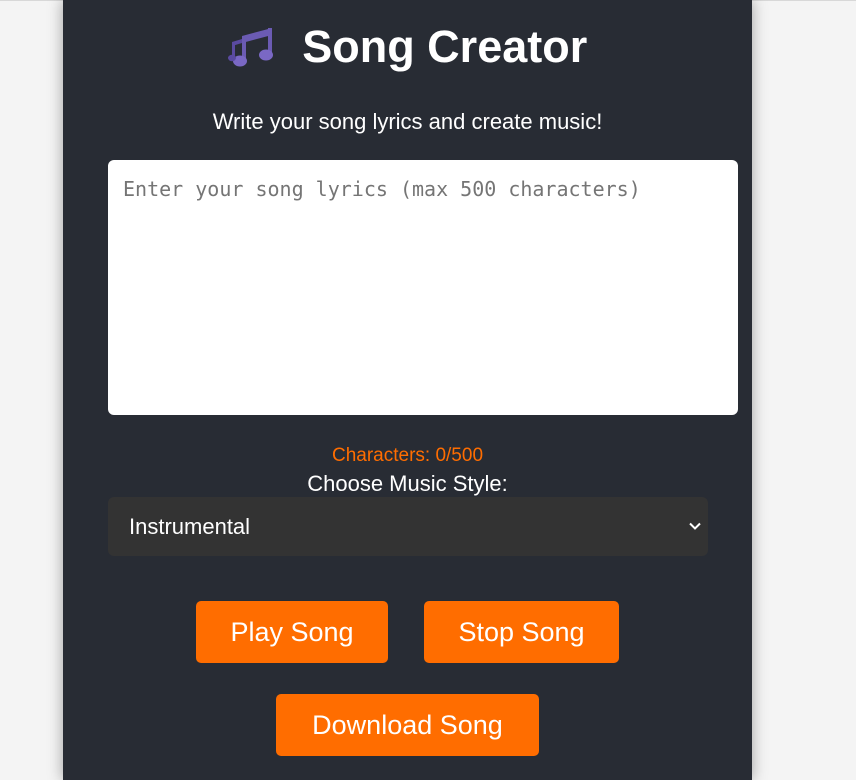 Image resolution: width=856 pixels, height=780 pixels. I want to click on music-style-select: Instrumental, so click(408, 526).